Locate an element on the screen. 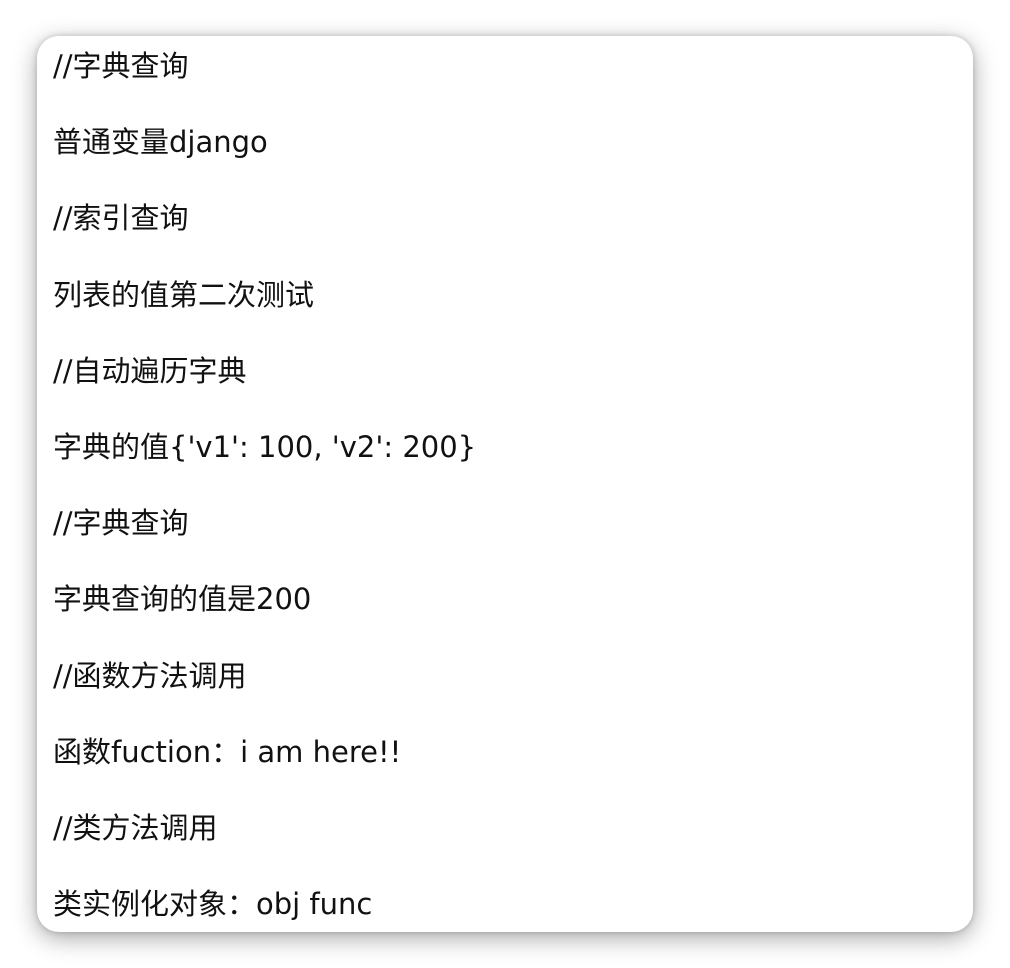 The image size is (1010, 968). output-normal-variable: 普通变量django is located at coordinates (160, 142).